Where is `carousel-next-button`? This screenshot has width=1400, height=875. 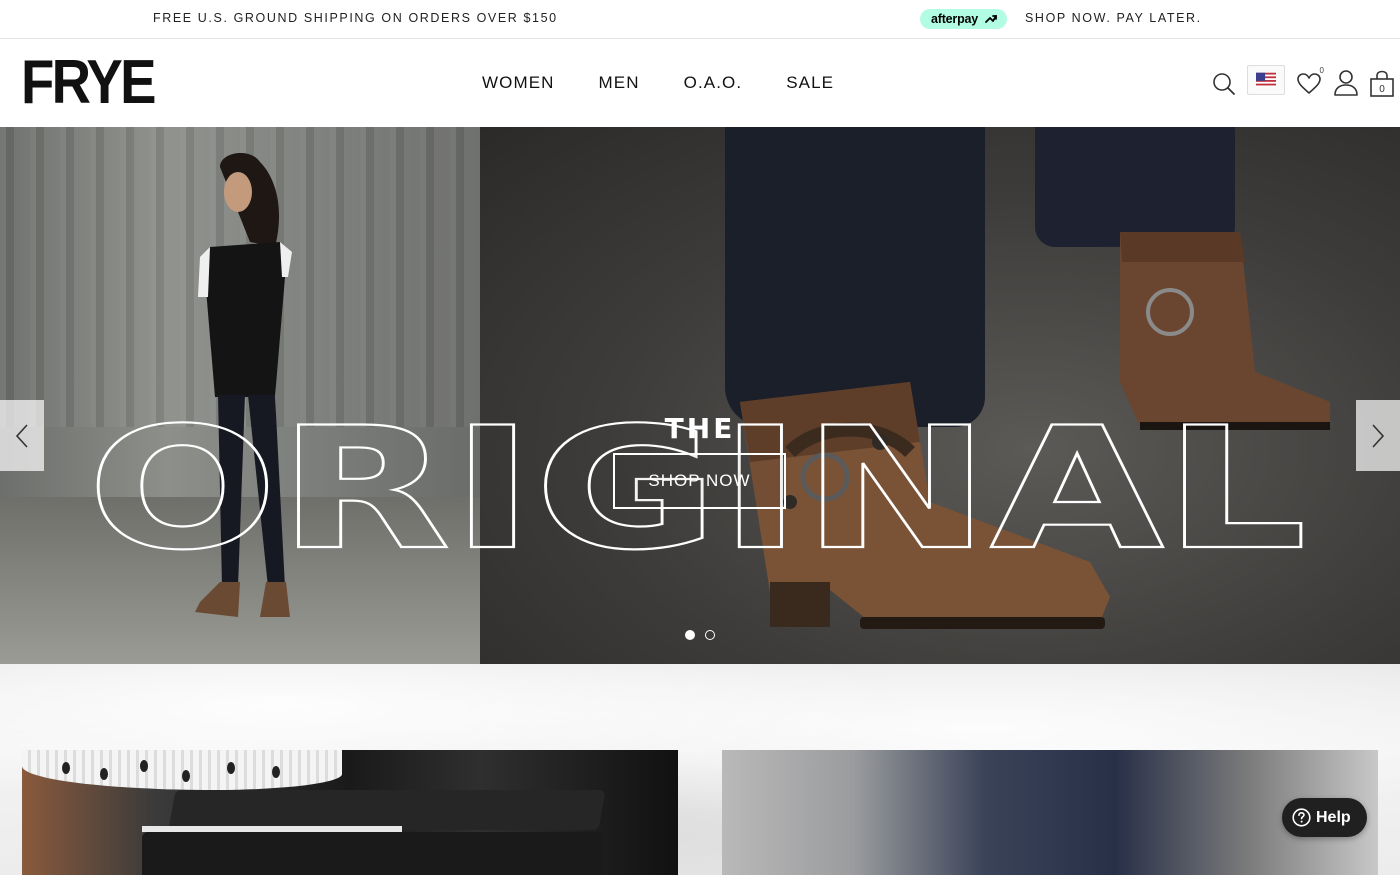 carousel-next-button is located at coordinates (1378, 435).